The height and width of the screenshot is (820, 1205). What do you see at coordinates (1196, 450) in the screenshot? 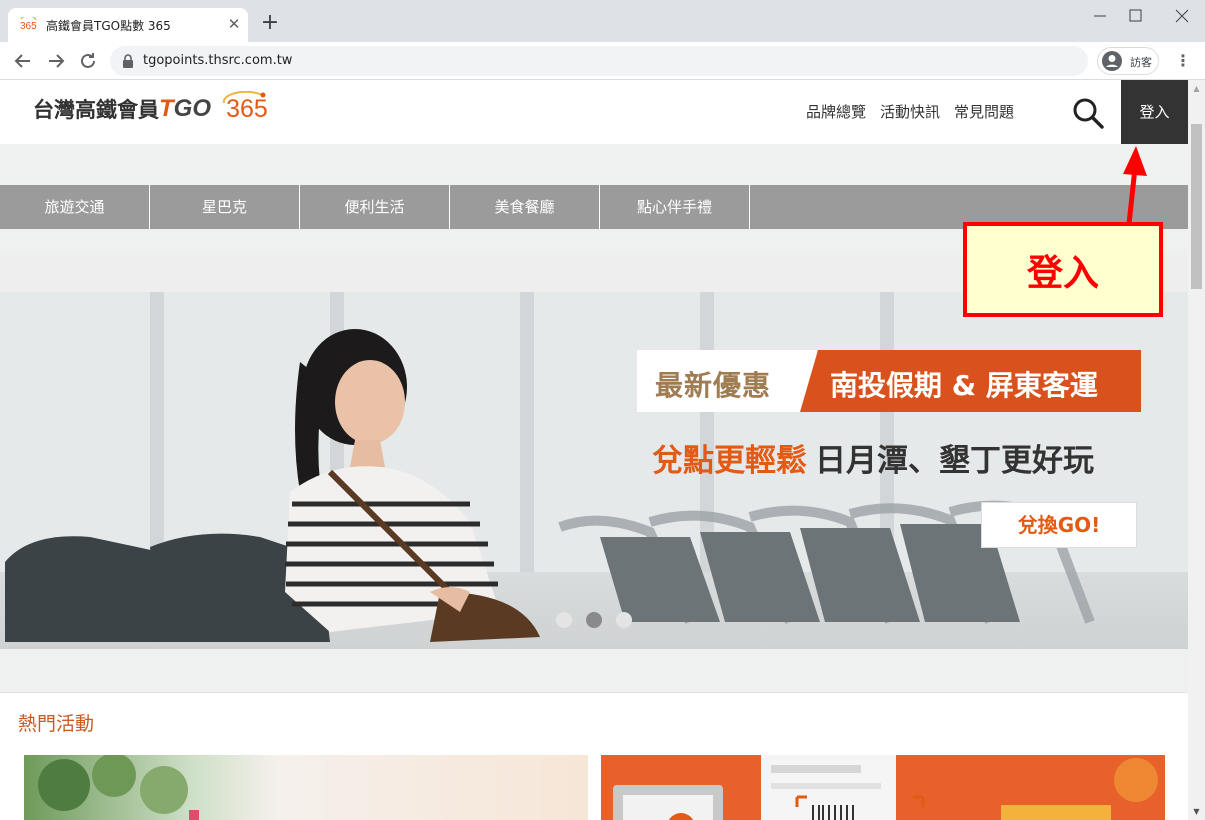
I see `vertical-scrollbar: ▲ ▼` at bounding box center [1196, 450].